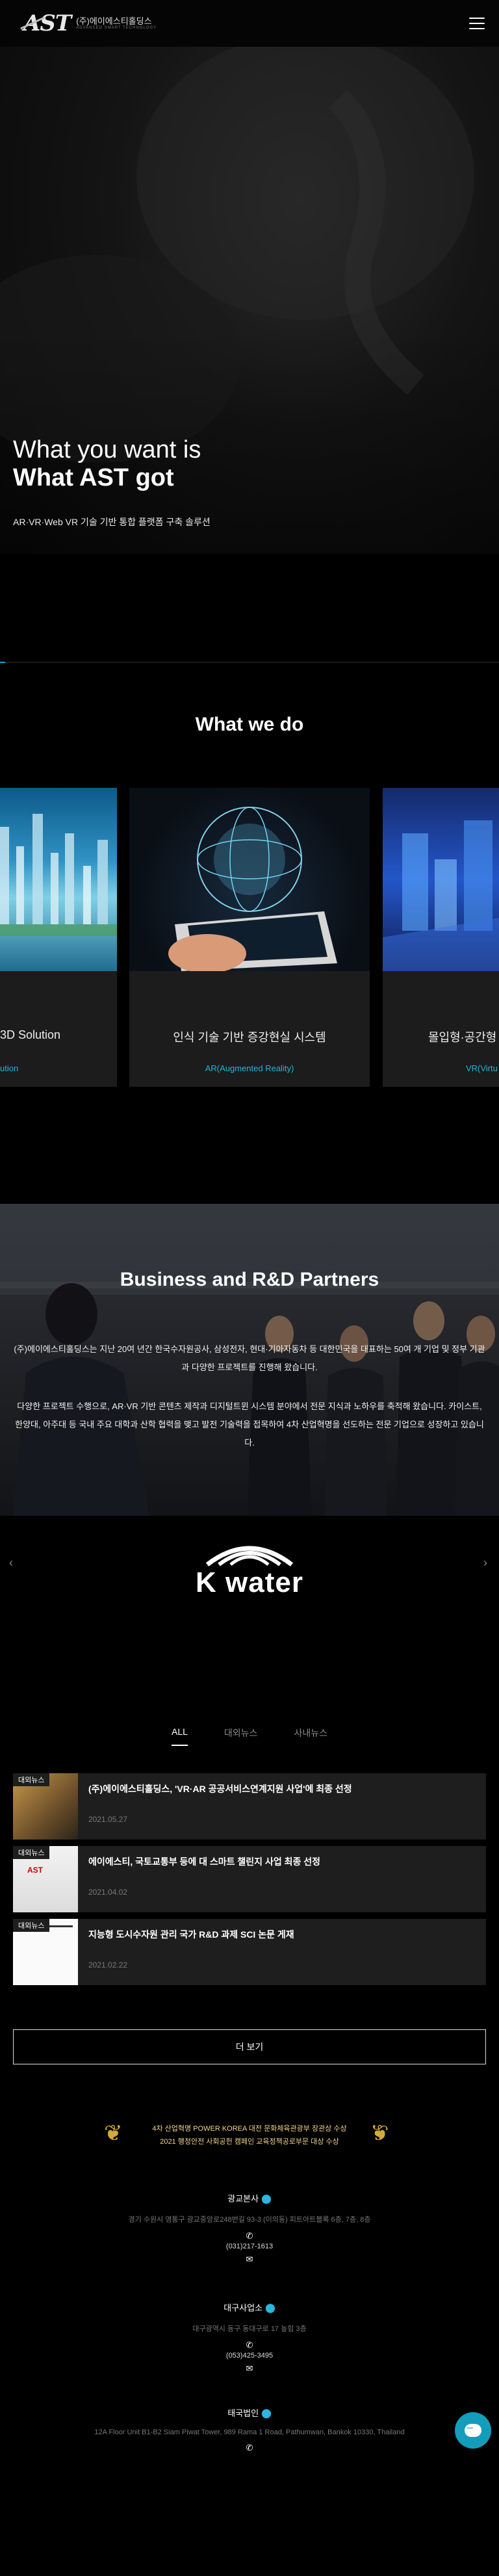  Describe the element at coordinates (243, 2413) in the screenshot. I see `office-name: 태국법인` at that location.